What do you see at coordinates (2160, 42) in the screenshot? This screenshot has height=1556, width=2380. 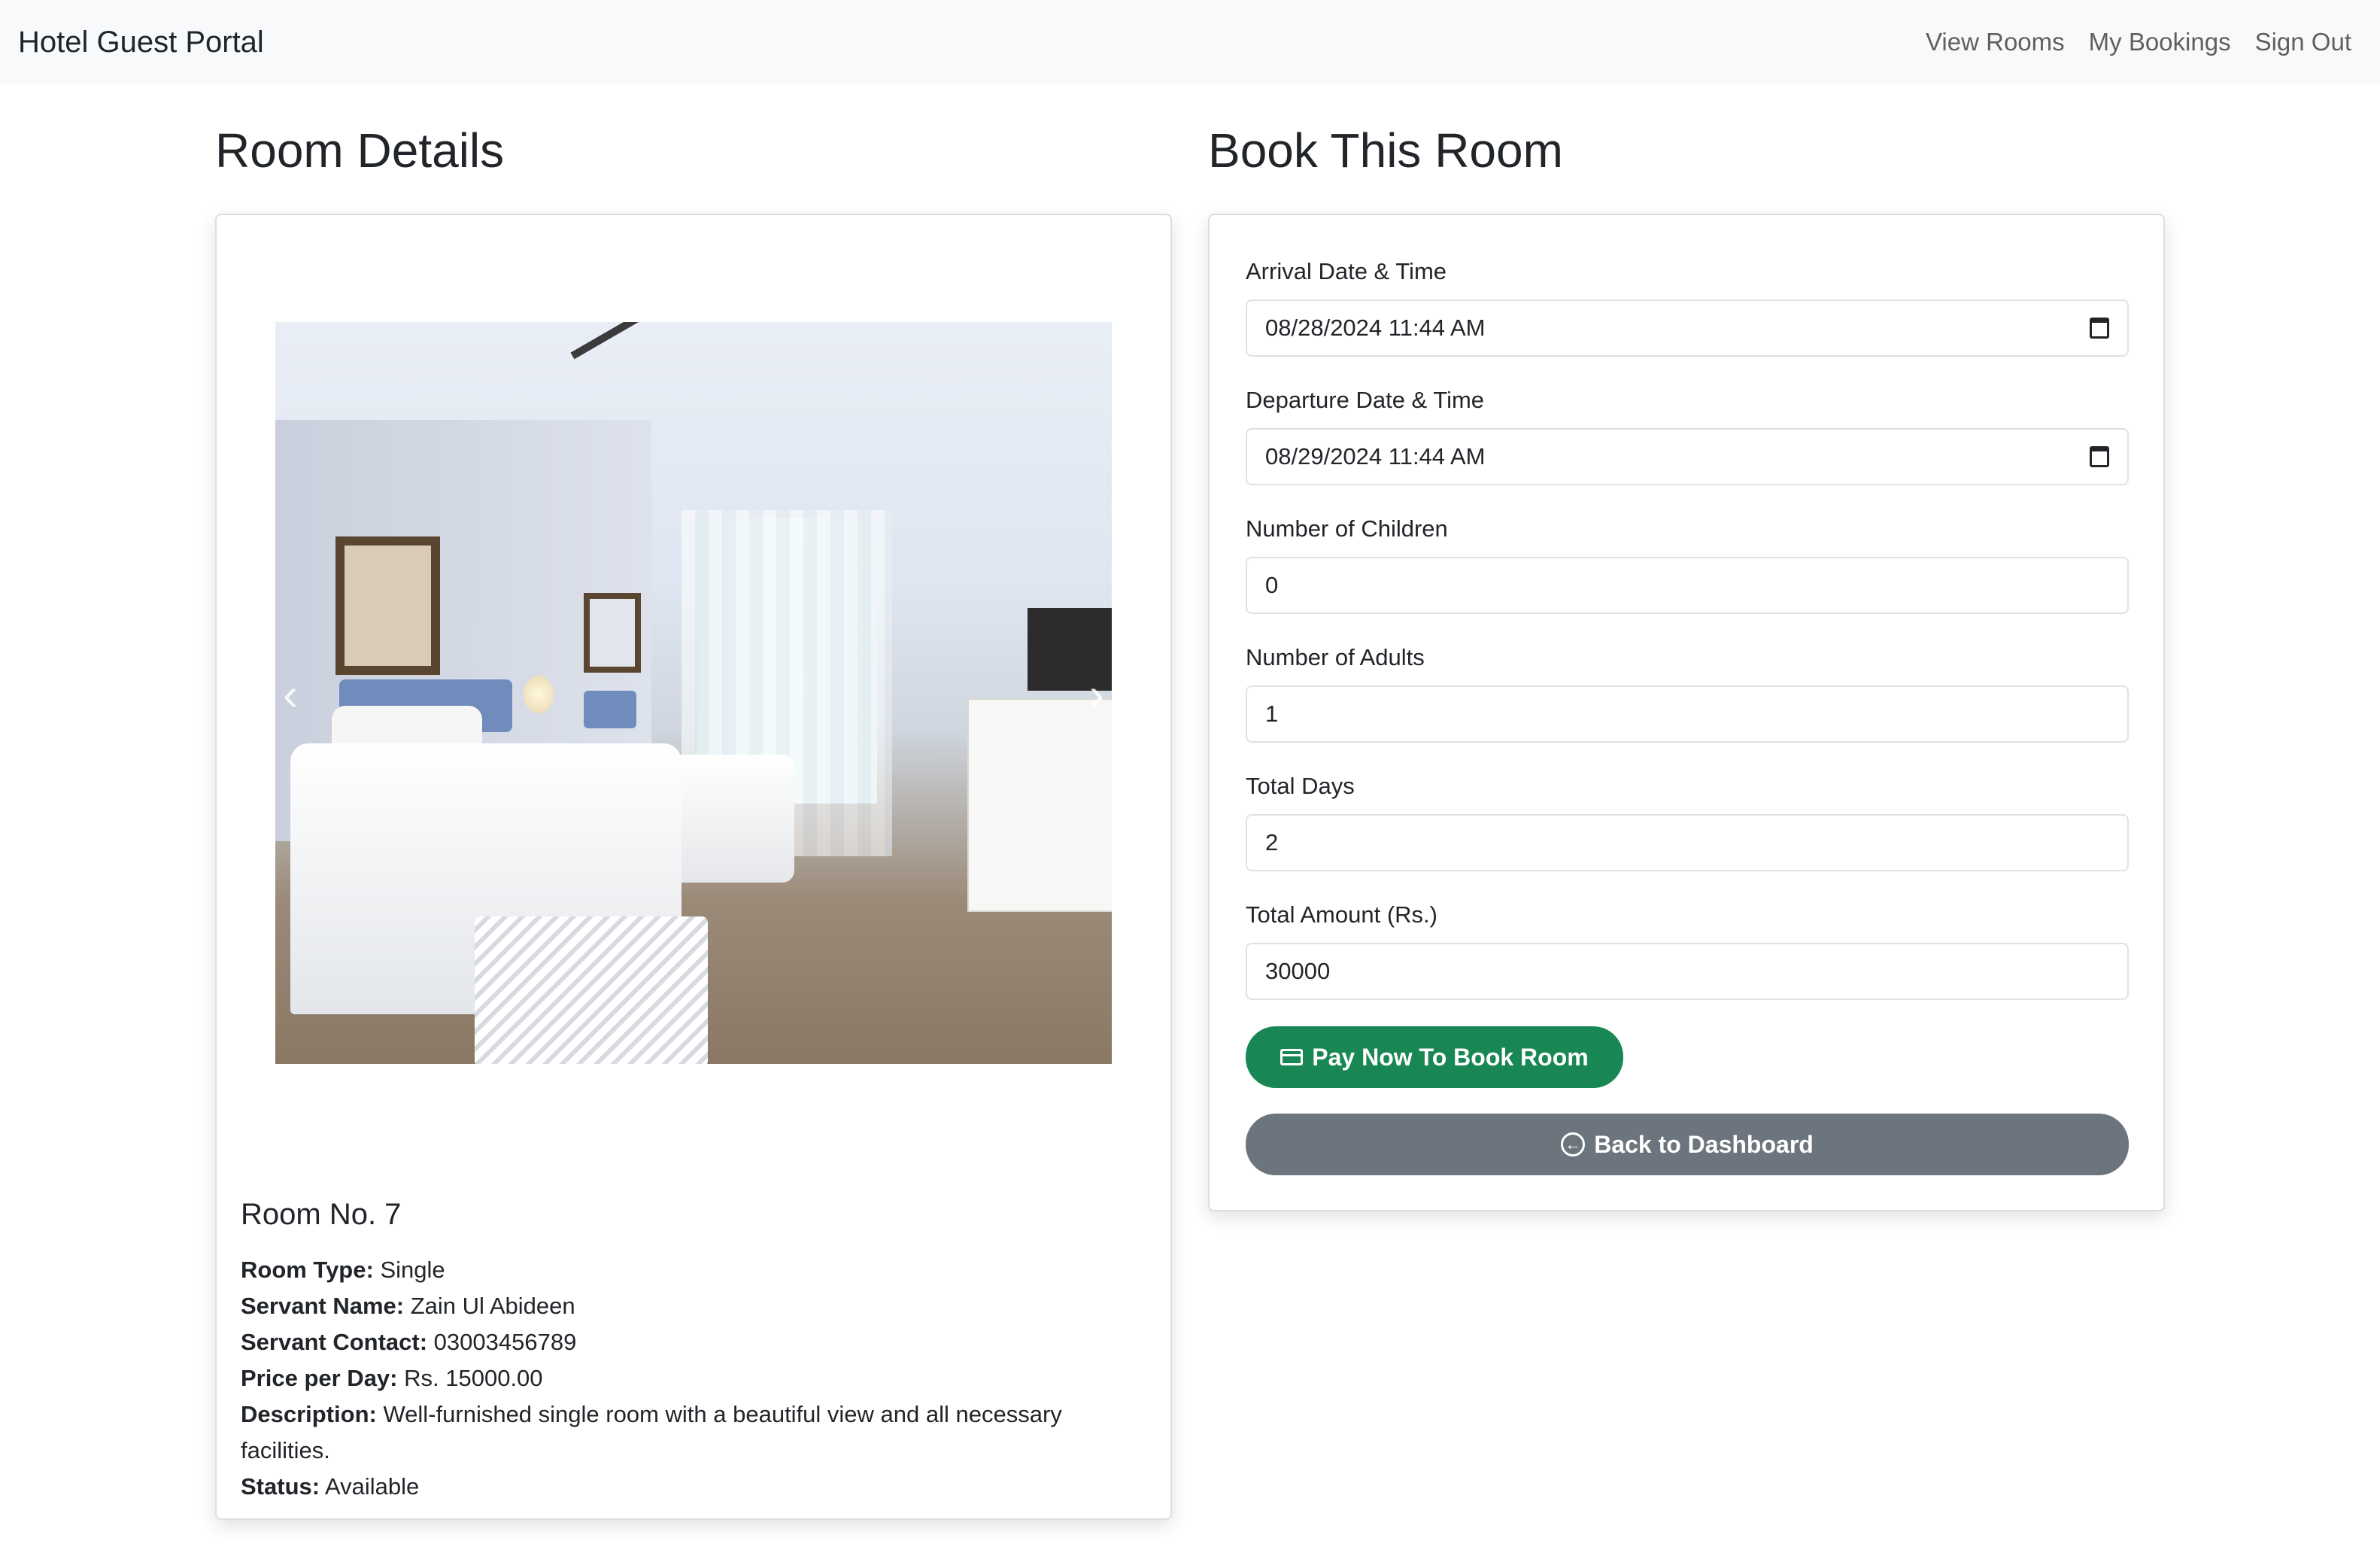 I see `nav-link-my-bookings: My Bookings` at bounding box center [2160, 42].